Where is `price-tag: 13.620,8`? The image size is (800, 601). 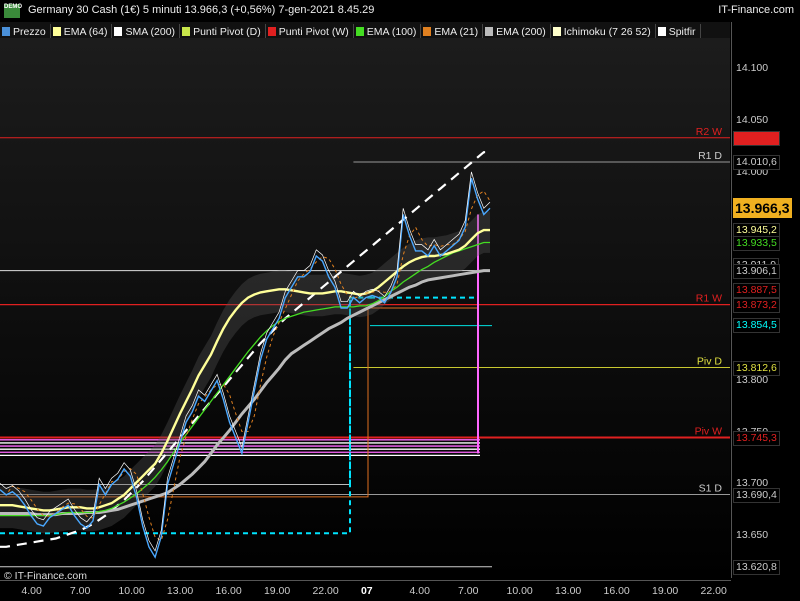
price-tag: 13.620,8 is located at coordinates (756, 568).